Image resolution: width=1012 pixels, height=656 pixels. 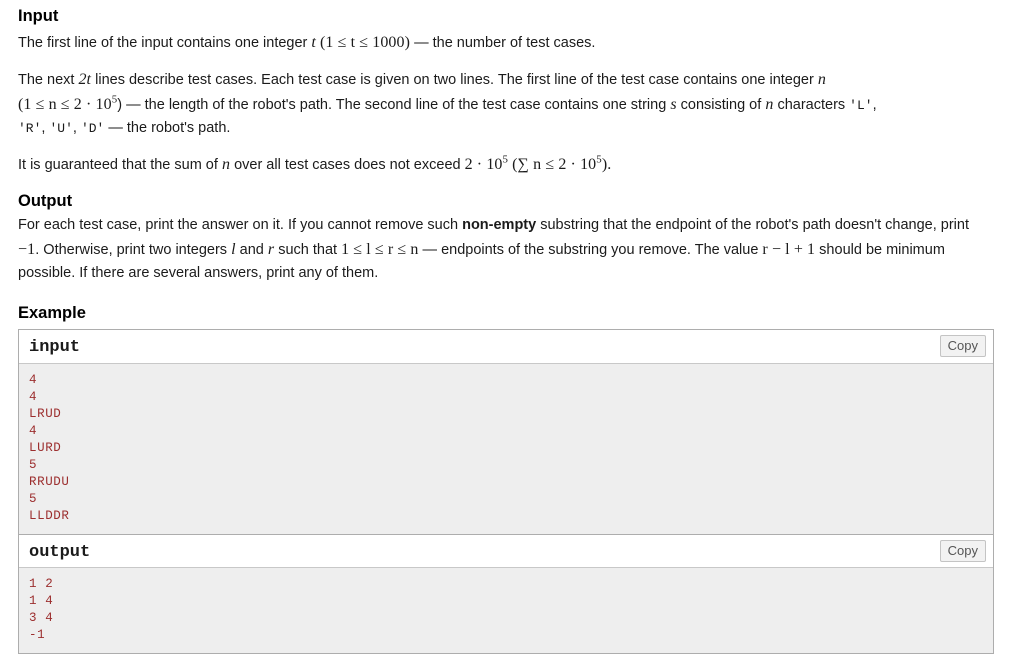 I want to click on output-section-title: Output, so click(x=45, y=200).